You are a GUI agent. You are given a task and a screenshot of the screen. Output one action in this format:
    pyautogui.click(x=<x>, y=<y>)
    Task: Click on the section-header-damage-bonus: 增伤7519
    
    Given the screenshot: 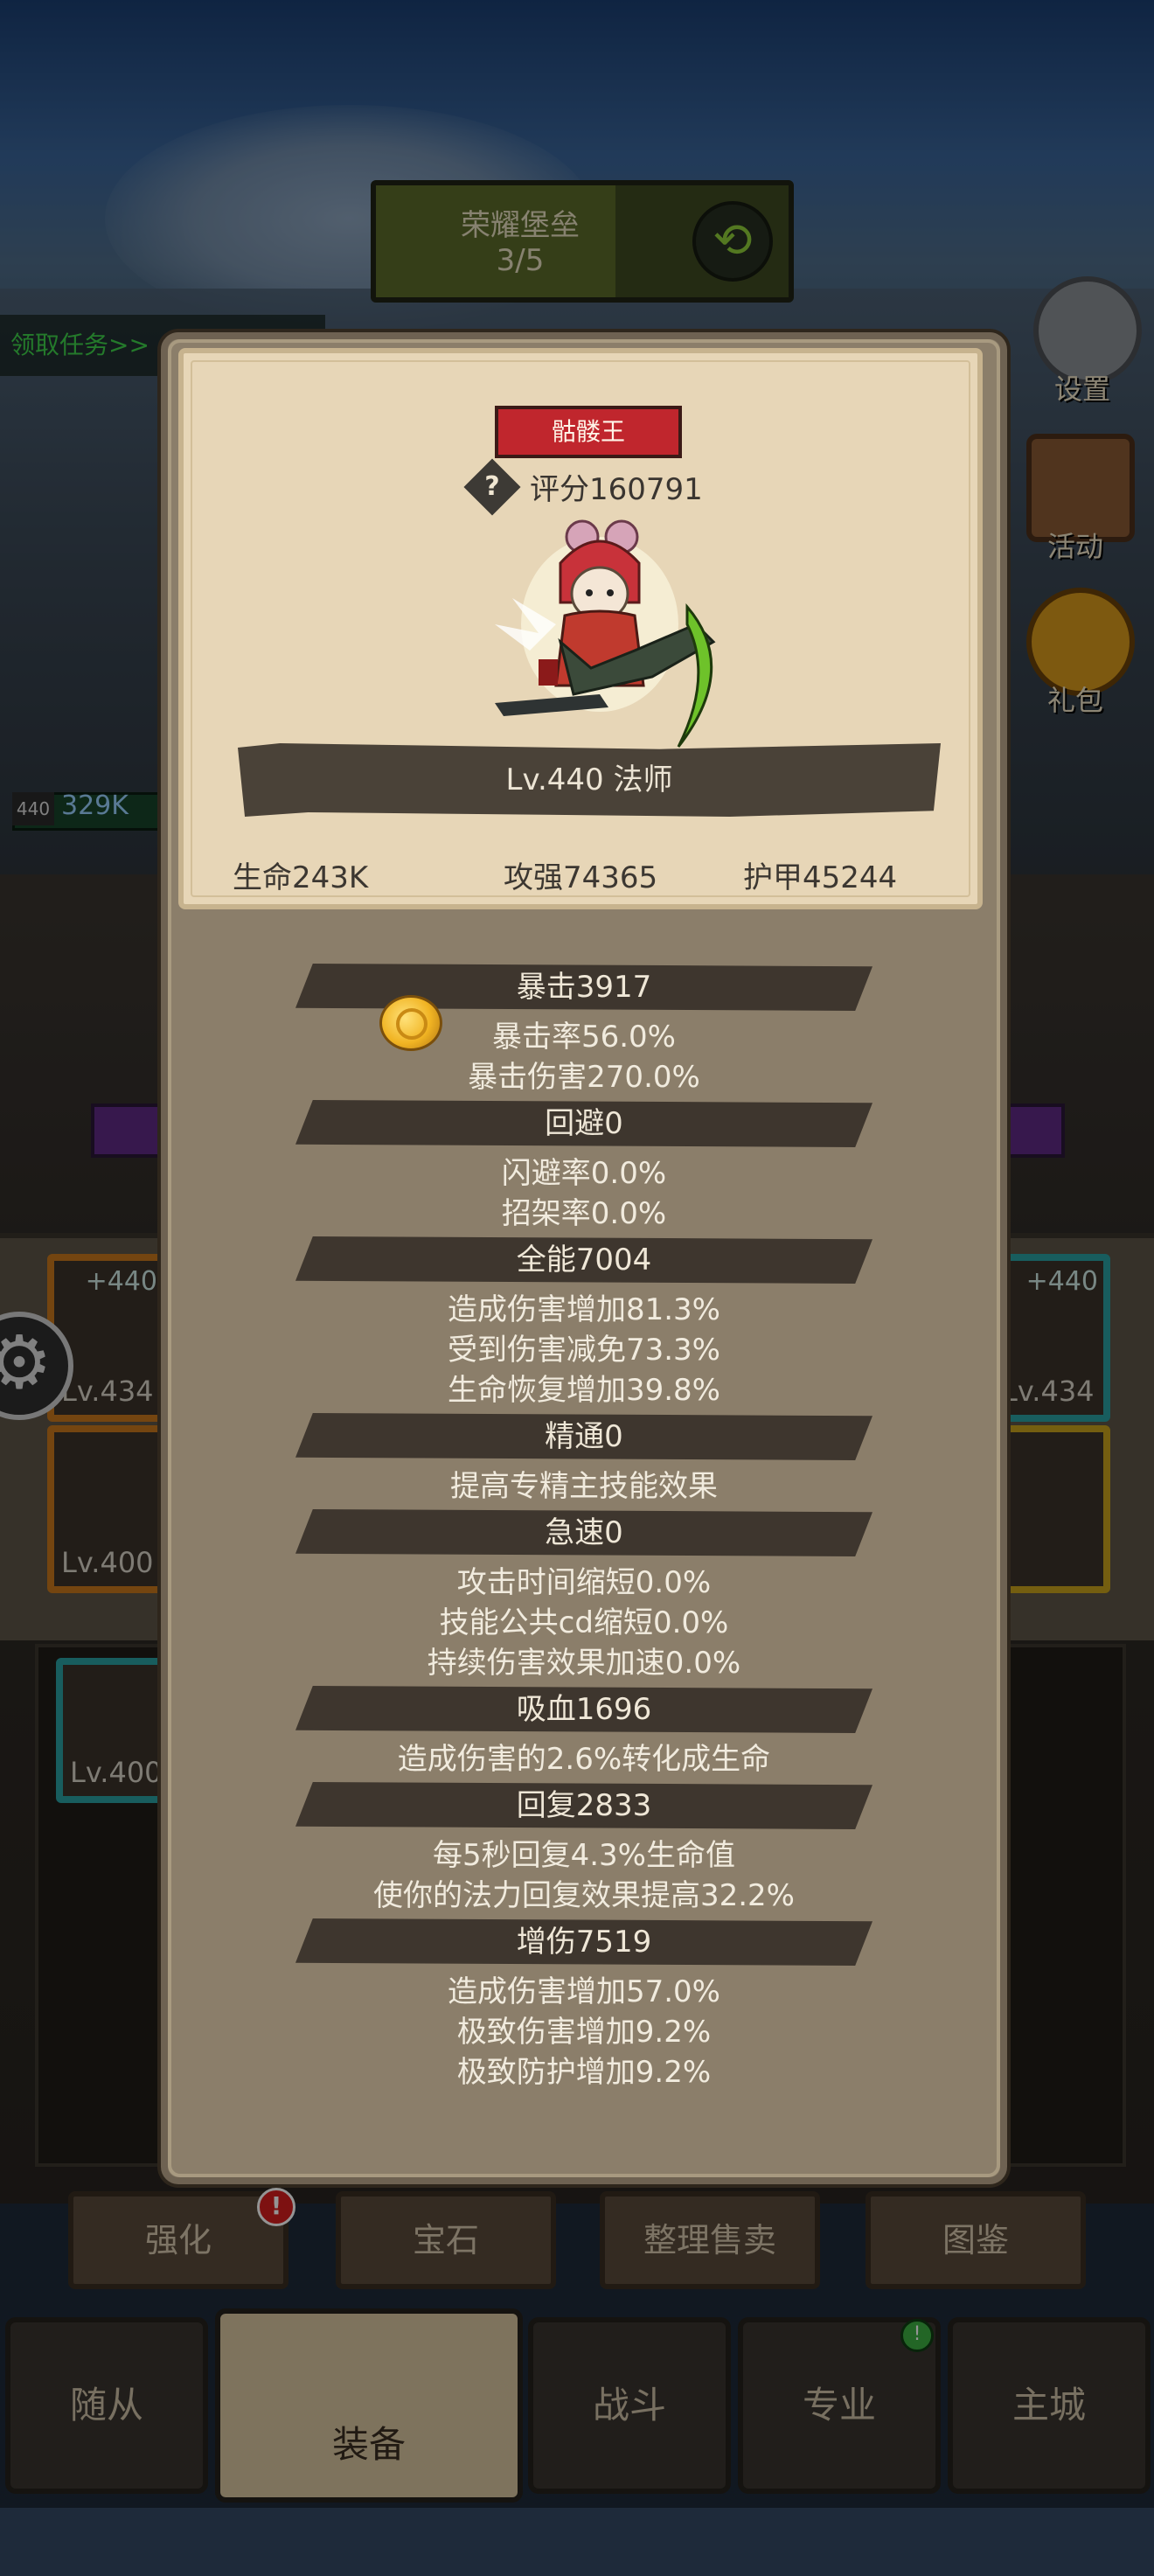 What is the action you would take?
    pyautogui.click(x=583, y=1942)
    